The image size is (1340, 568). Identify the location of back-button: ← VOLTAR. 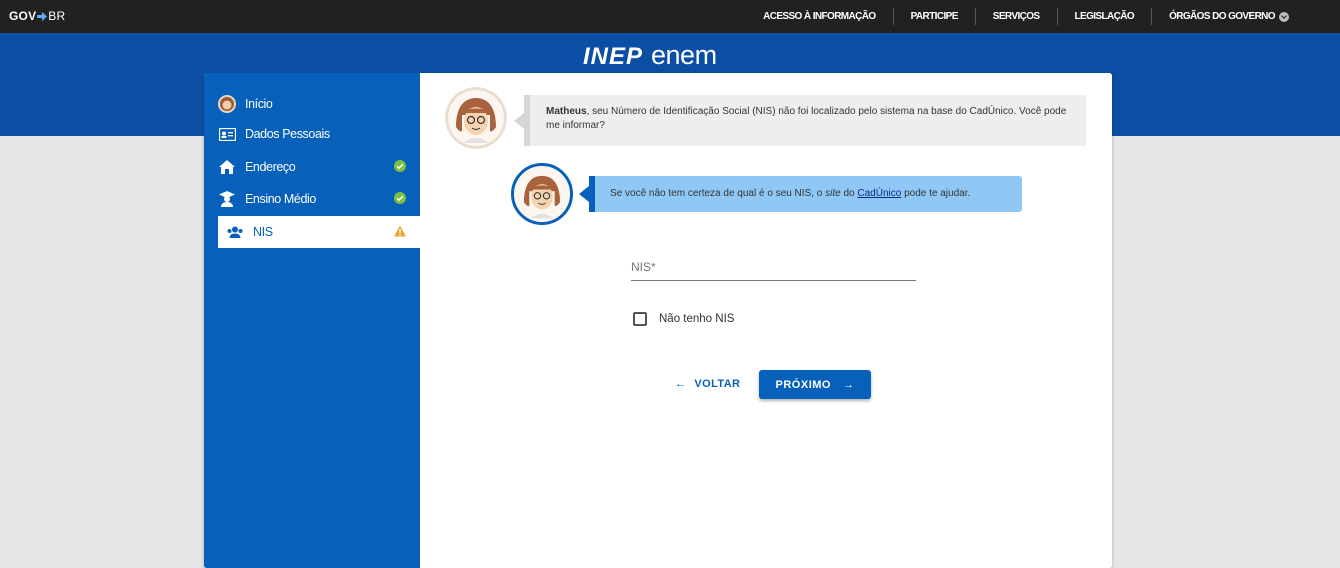
(707, 384).